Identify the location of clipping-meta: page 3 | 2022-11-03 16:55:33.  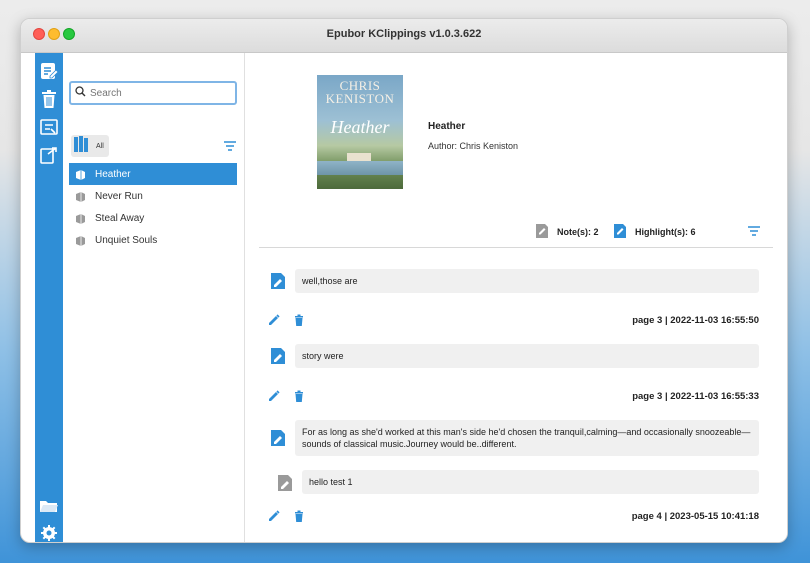
(695, 396).